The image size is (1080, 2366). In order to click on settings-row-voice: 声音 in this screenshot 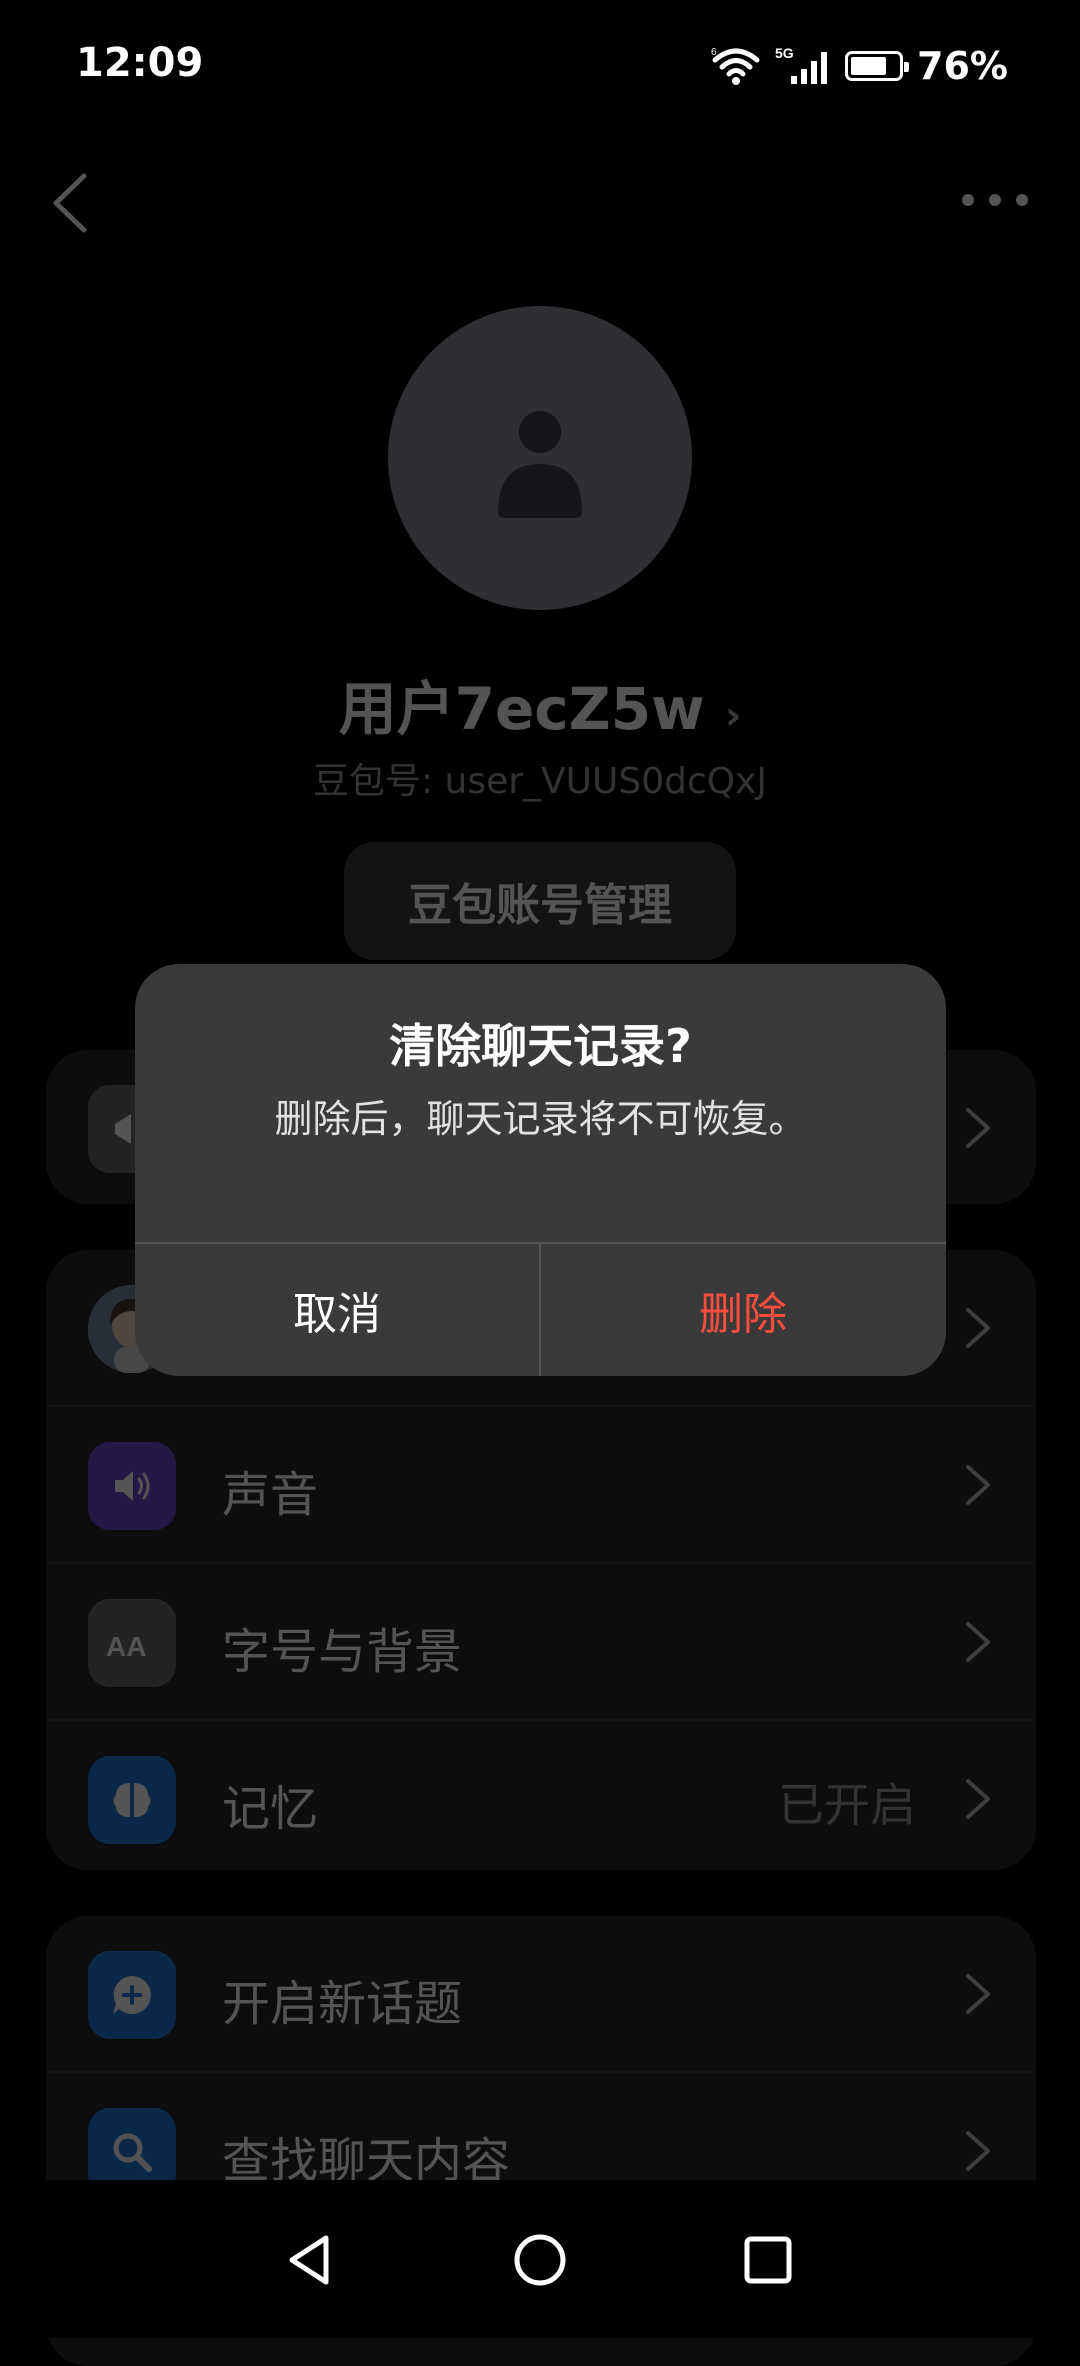, I will do `click(541, 1484)`.